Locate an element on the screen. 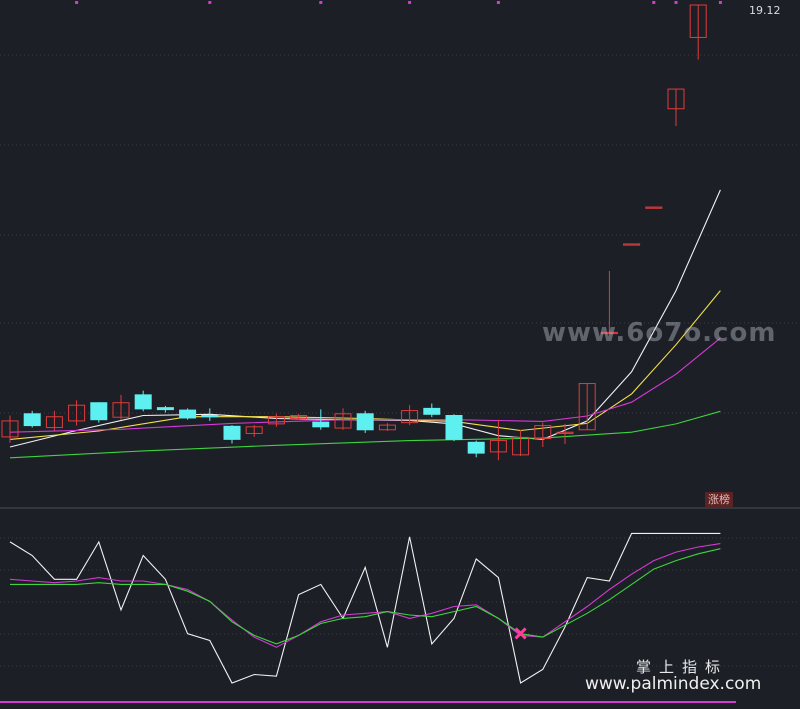 This screenshot has width=800, height=709. watermark-url: www.palmindex.com is located at coordinates (673, 684).